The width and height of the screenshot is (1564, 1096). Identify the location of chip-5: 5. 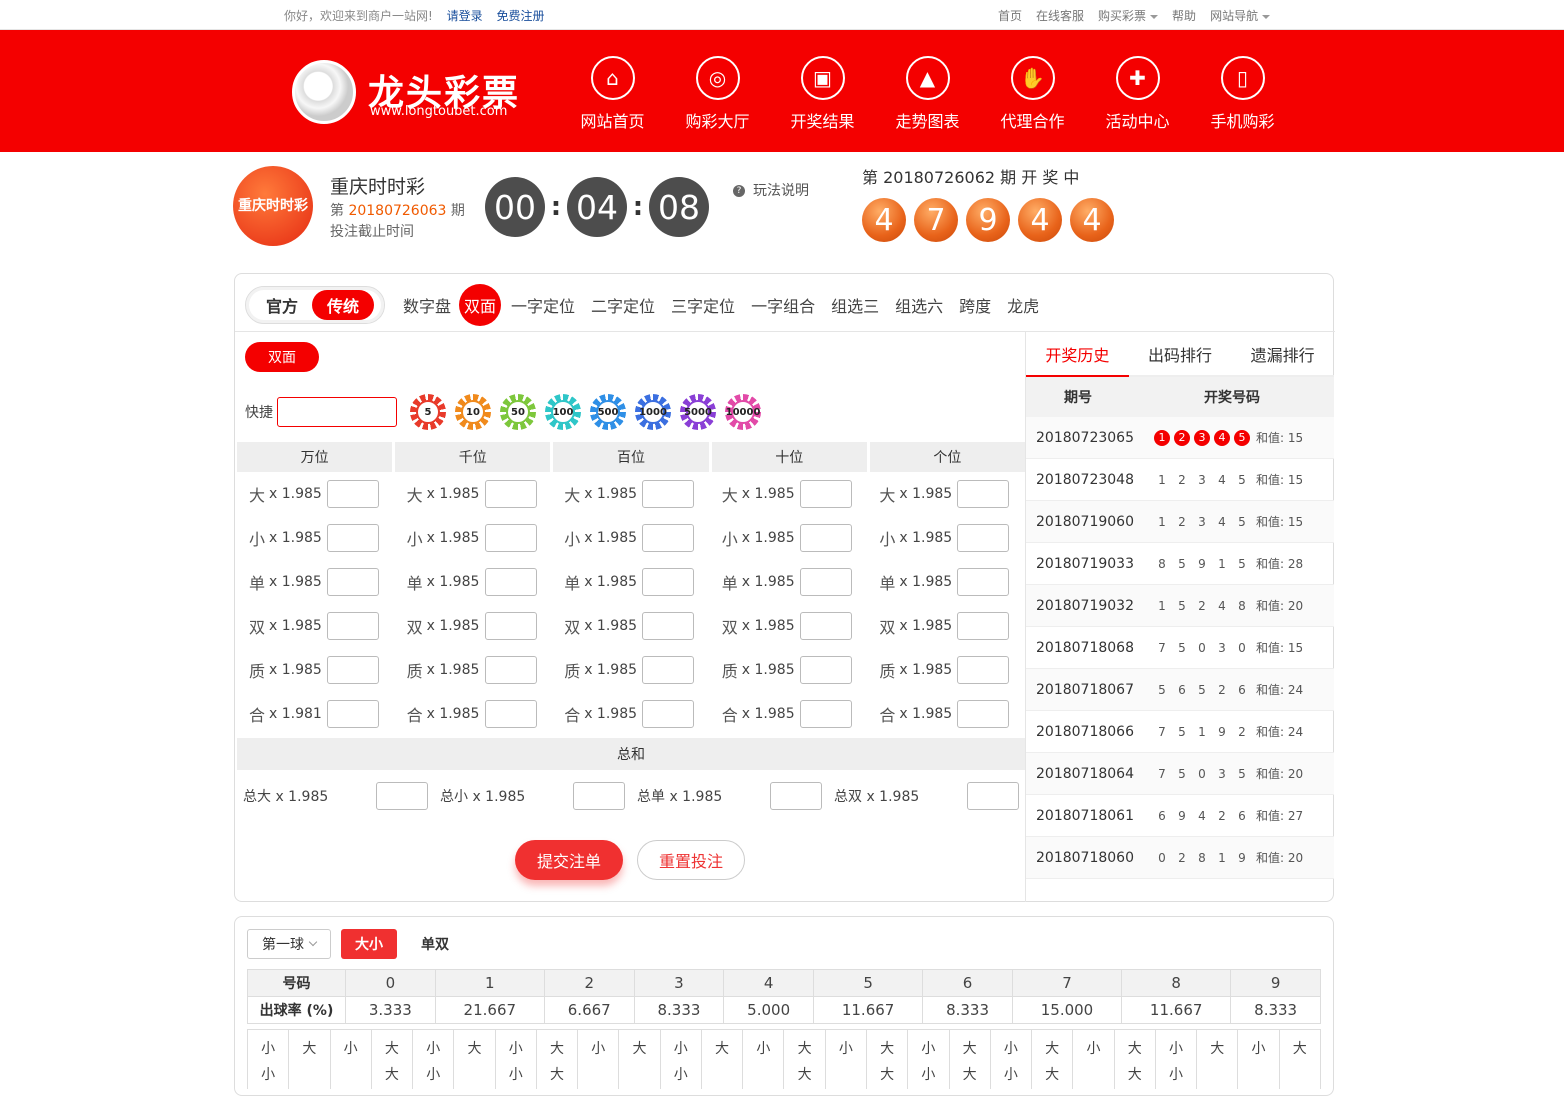
(428, 412).